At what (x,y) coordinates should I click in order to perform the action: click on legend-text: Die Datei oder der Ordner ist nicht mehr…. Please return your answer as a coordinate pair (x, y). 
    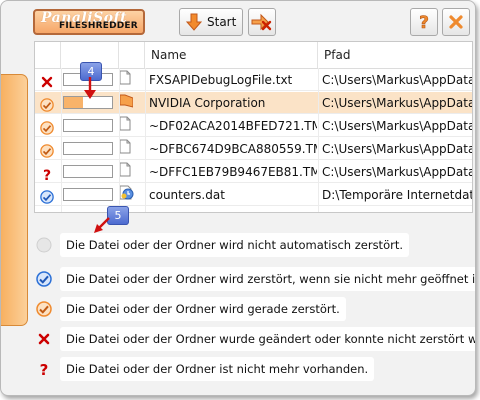
    Looking at the image, I should click on (217, 369).